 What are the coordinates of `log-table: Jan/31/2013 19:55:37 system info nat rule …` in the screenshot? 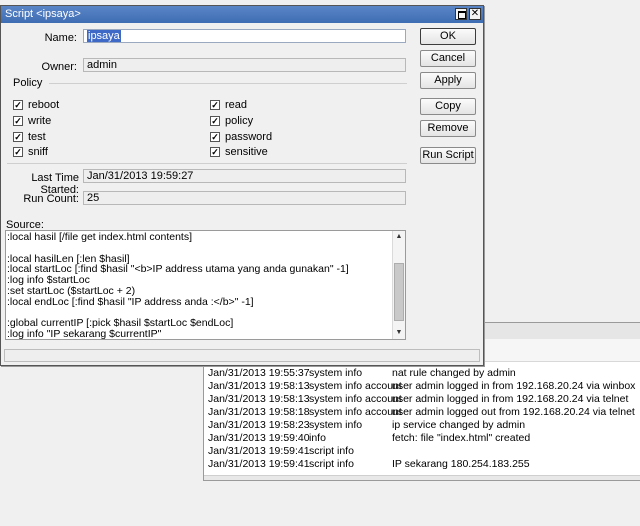 It's located at (424, 419).